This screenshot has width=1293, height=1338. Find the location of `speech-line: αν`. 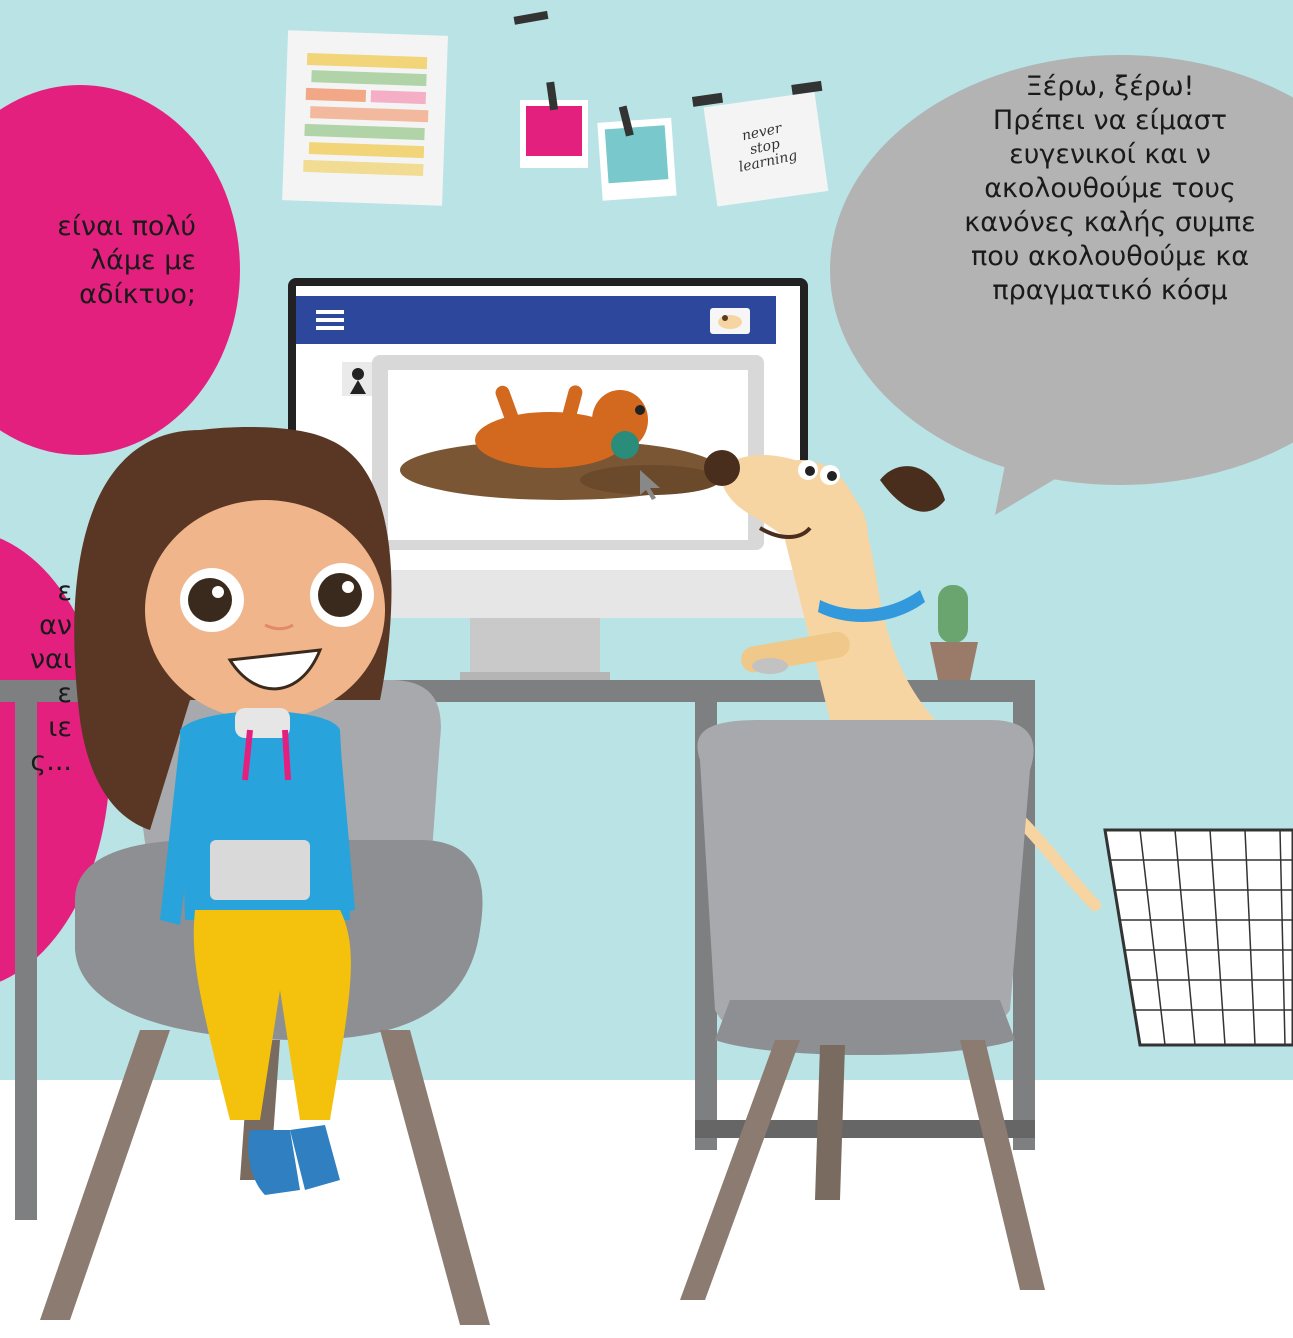

speech-line: αν is located at coordinates (55, 625).